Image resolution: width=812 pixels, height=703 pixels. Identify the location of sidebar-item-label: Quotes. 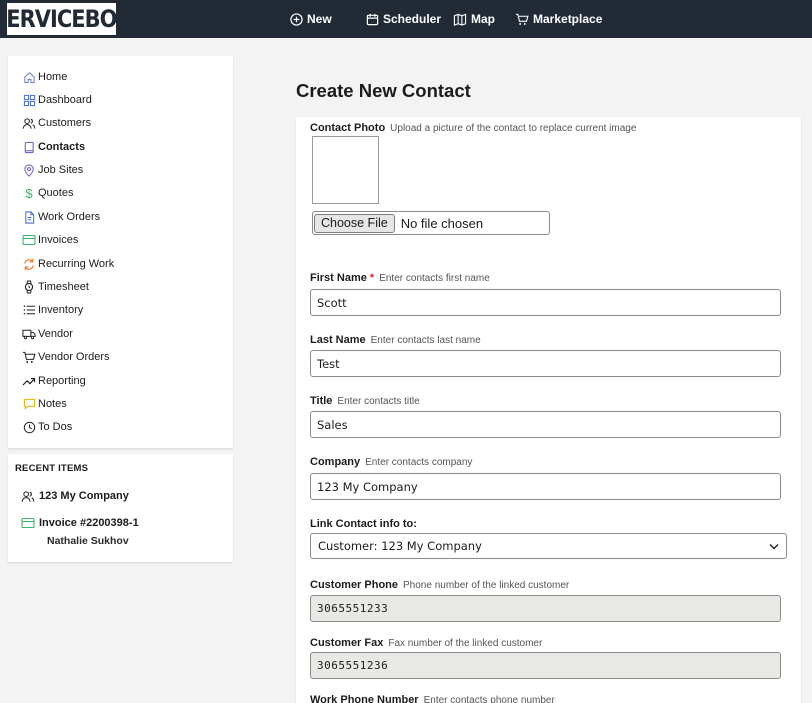
(56, 193).